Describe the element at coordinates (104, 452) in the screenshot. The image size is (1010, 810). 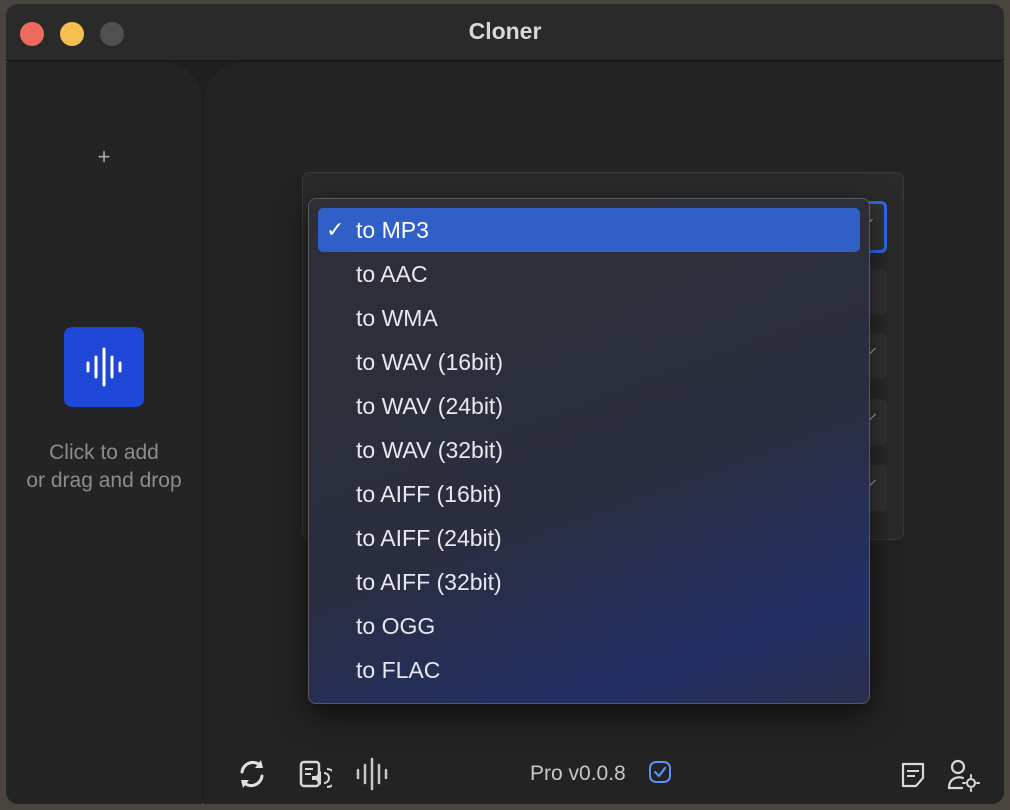
I see `drop-hint-line1: Click to add` at that location.